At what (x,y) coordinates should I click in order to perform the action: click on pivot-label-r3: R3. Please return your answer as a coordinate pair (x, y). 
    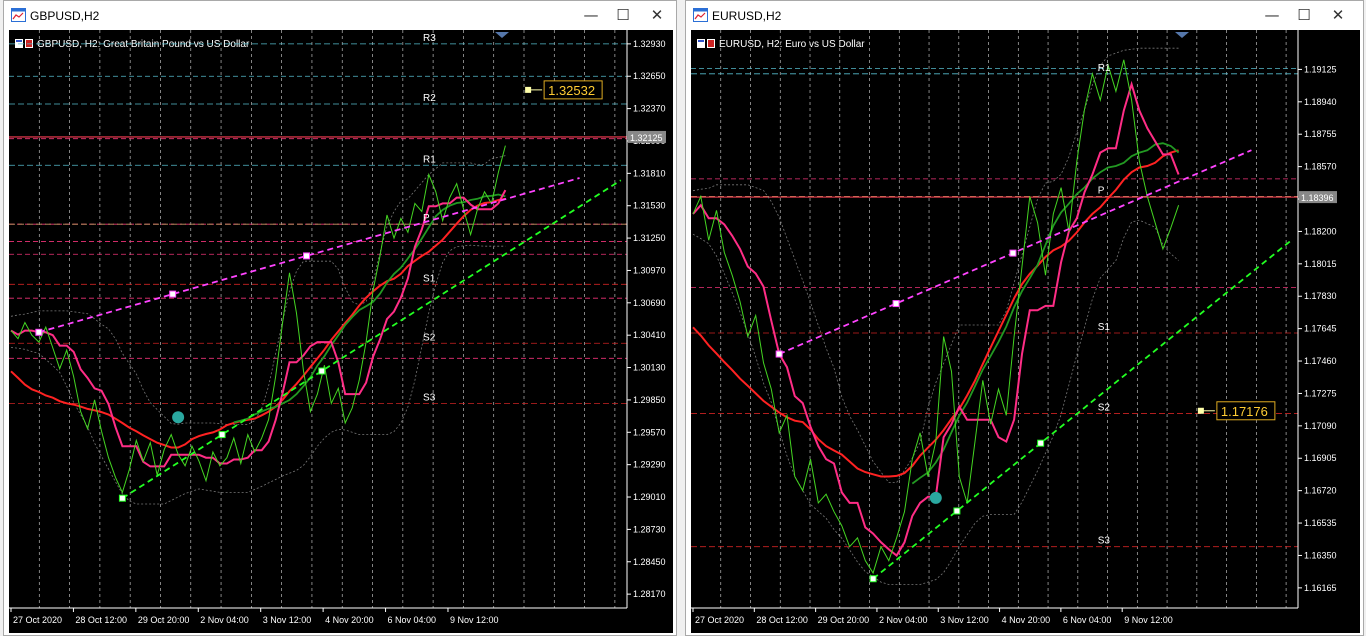
    Looking at the image, I should click on (429, 38).